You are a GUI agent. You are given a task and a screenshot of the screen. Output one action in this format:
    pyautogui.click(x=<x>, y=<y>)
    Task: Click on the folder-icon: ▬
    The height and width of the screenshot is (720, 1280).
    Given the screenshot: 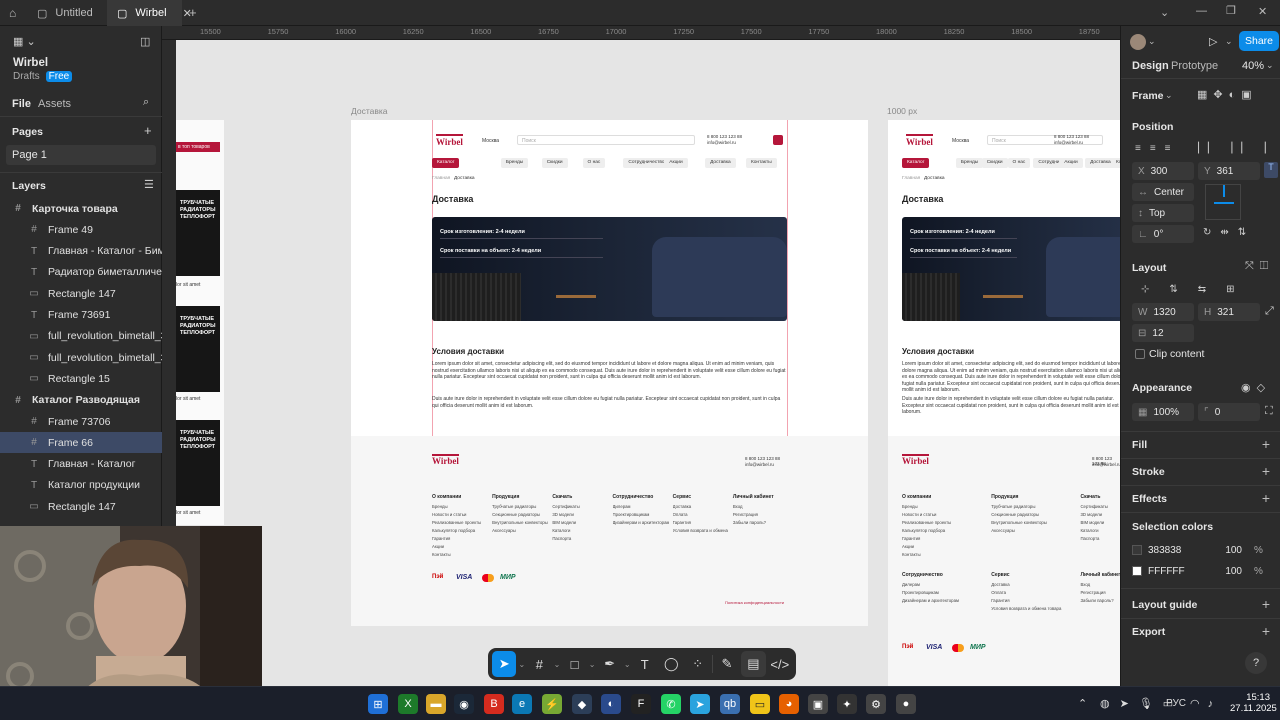 What is the action you would take?
    pyautogui.click(x=436, y=704)
    